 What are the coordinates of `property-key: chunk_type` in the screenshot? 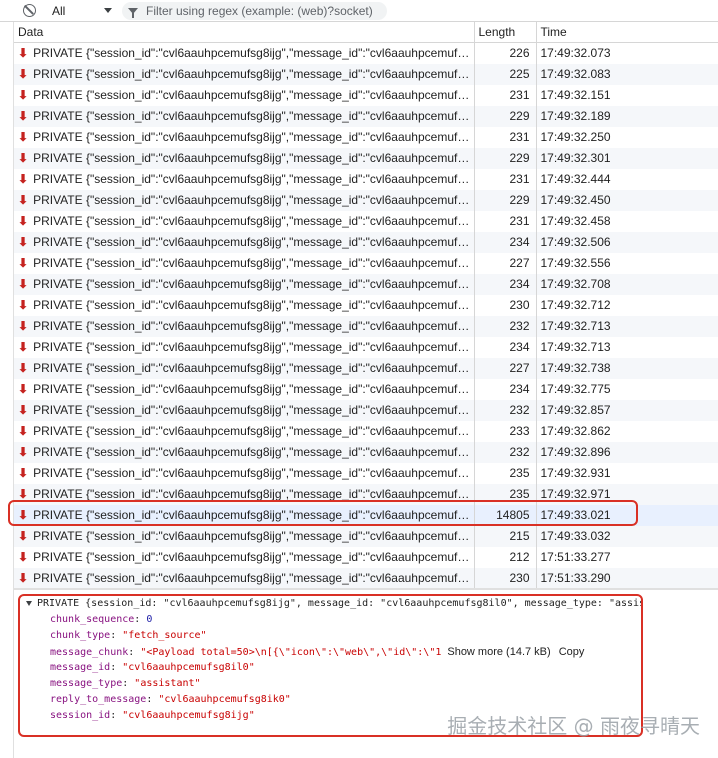 It's located at (80, 635).